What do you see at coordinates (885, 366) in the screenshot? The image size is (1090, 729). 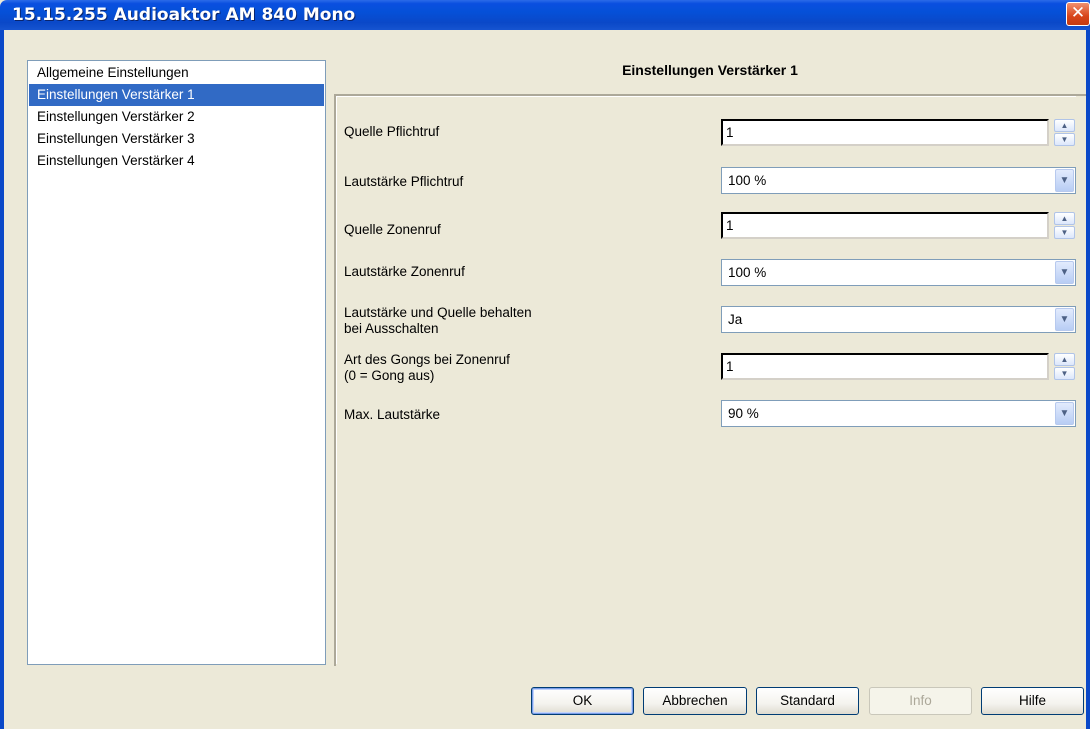 I see `art-des-gongs-input: 1` at bounding box center [885, 366].